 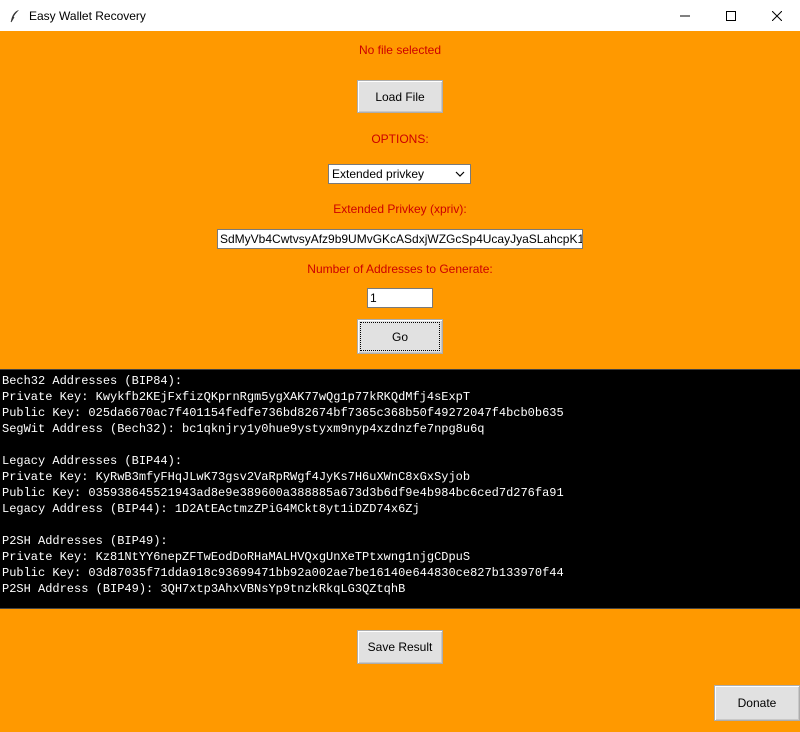 What do you see at coordinates (85, 541) in the screenshot?
I see `output-line: P2SH Addresses (BIP49):` at bounding box center [85, 541].